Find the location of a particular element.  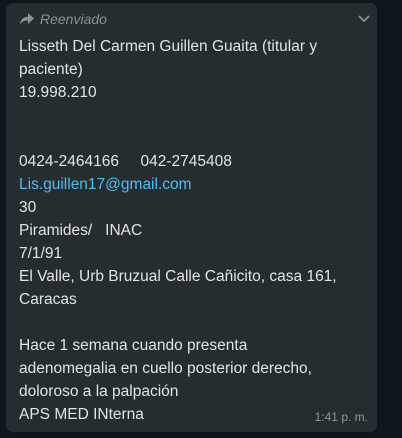

message-line-insurer: Piramides/ INAC is located at coordinates (81, 230).